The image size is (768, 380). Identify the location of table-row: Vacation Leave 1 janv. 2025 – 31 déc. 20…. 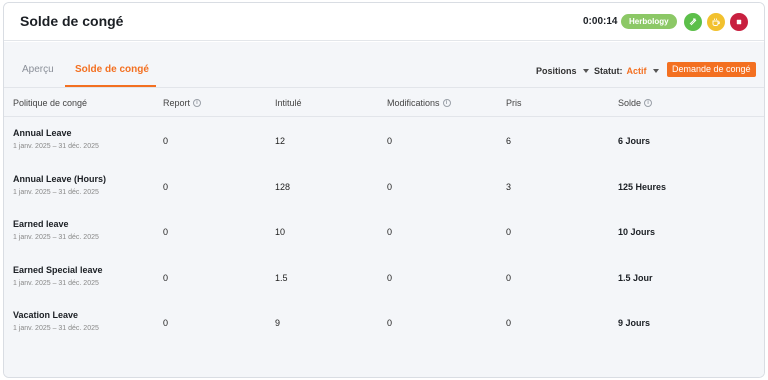
(384, 322).